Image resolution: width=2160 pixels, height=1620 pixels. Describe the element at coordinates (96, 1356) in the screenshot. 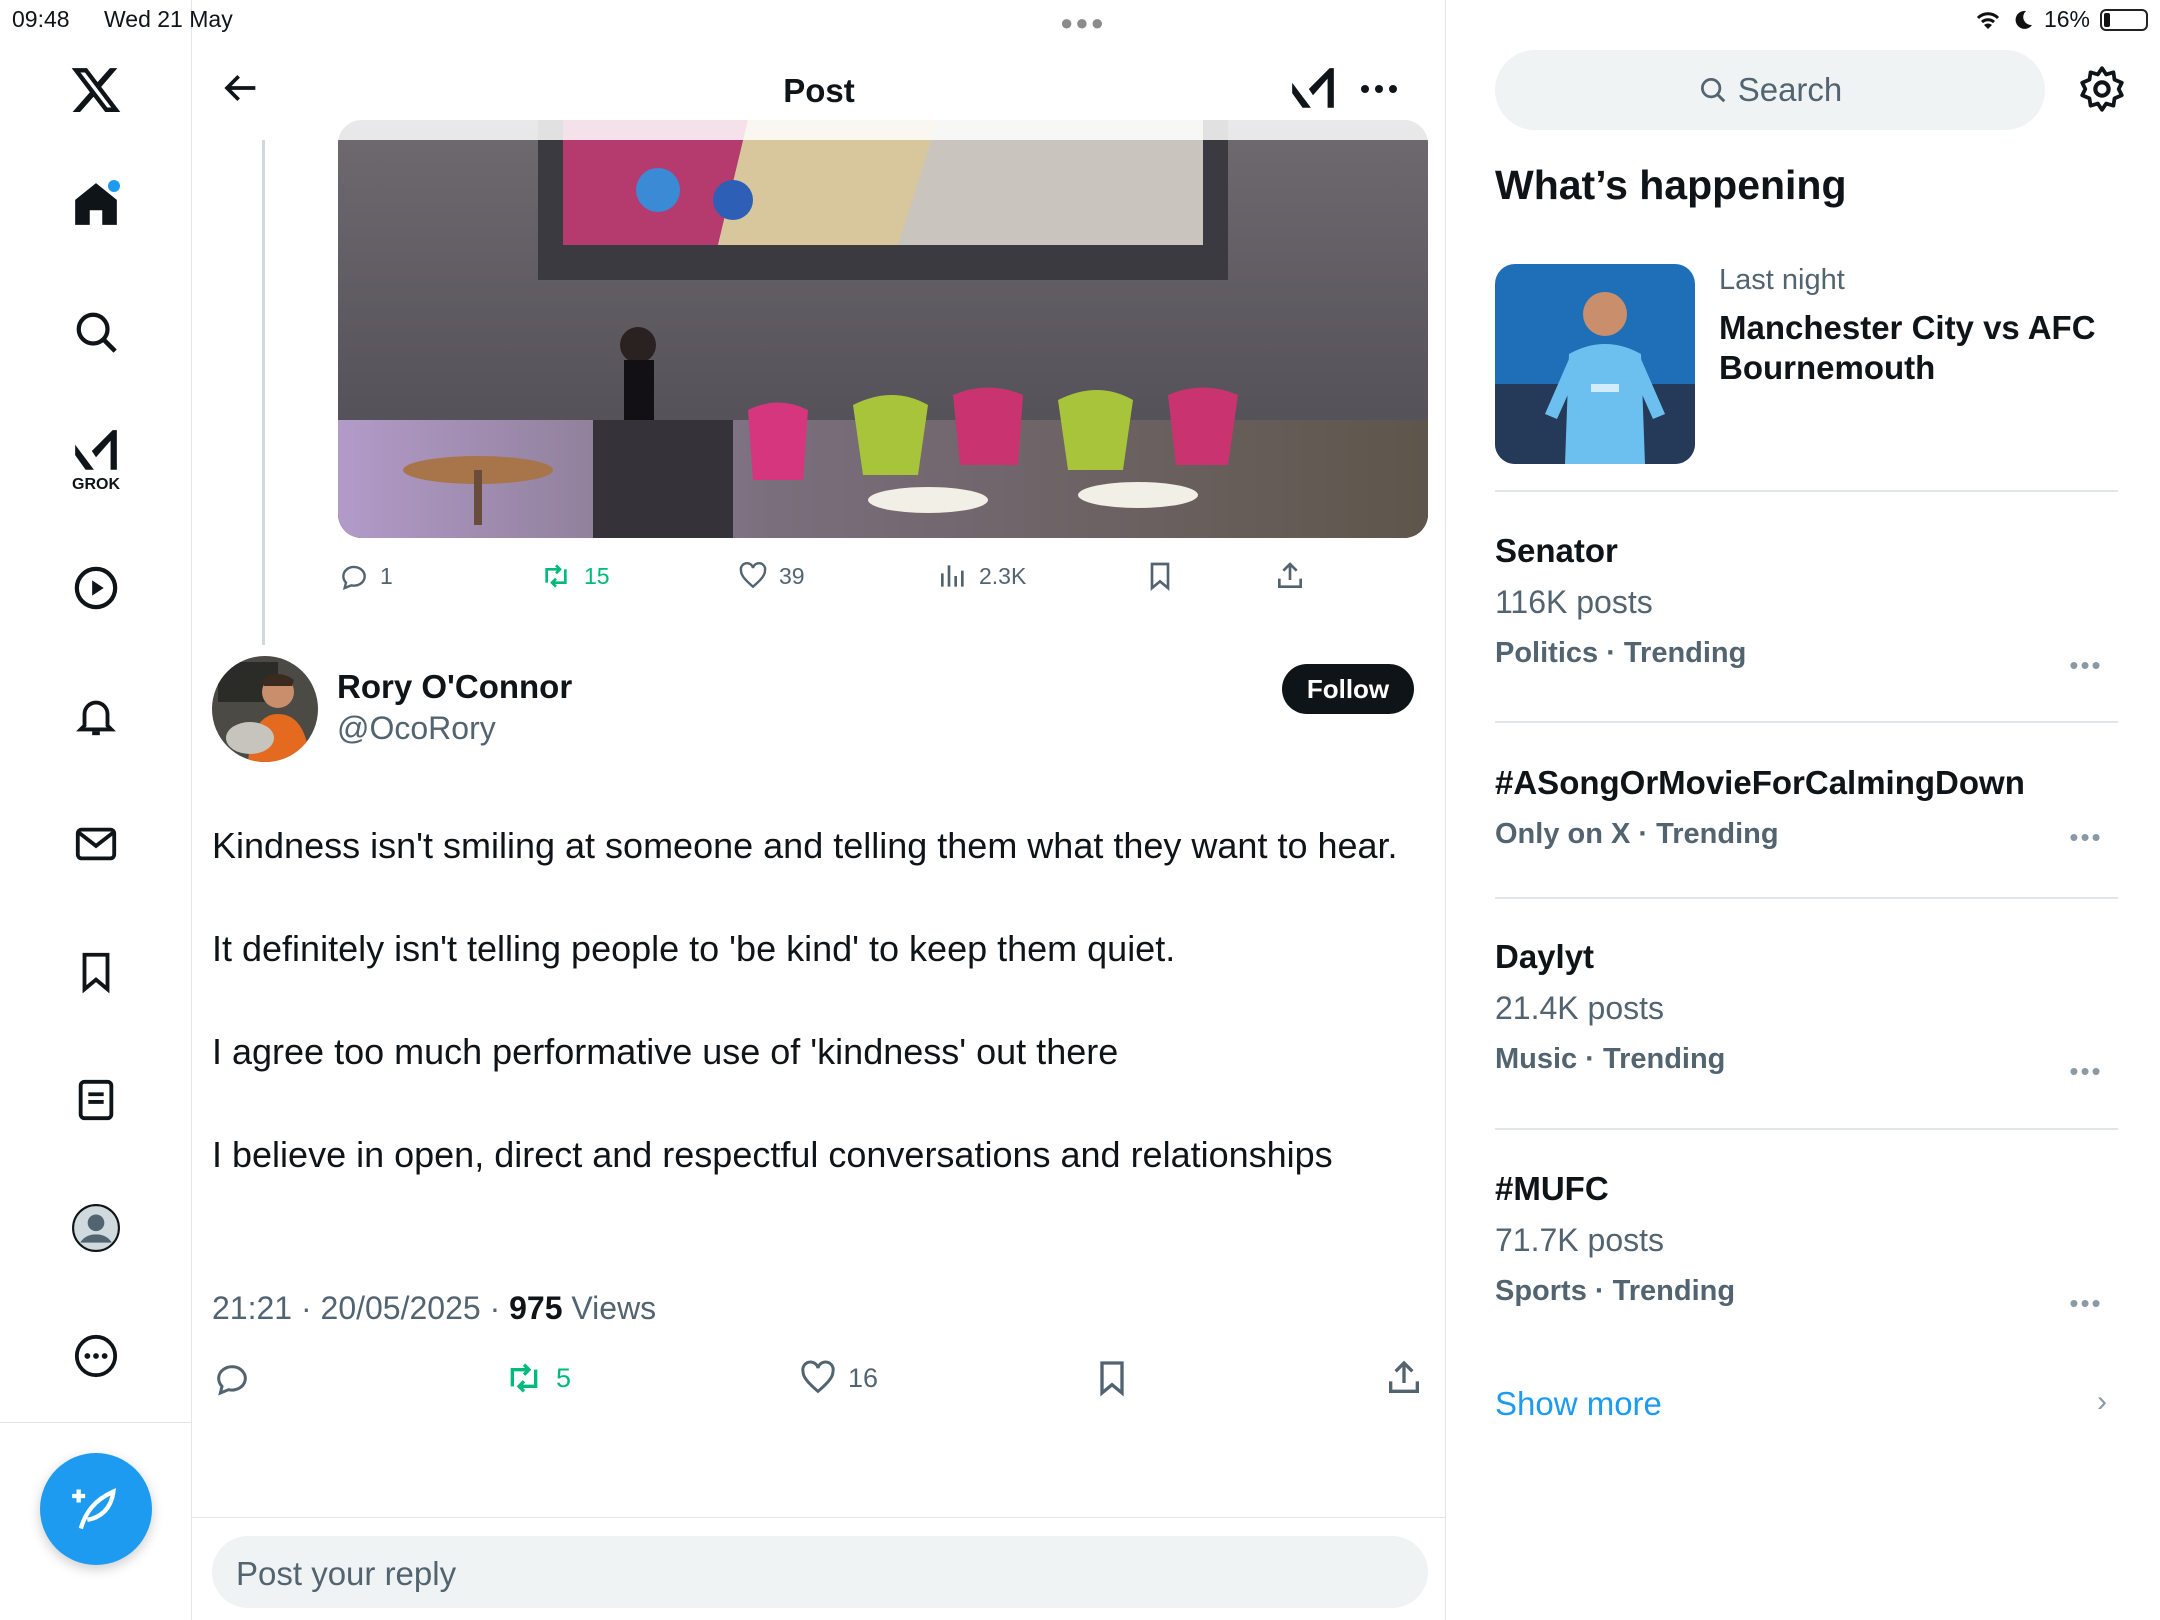

I see `more-menu-icon` at that location.